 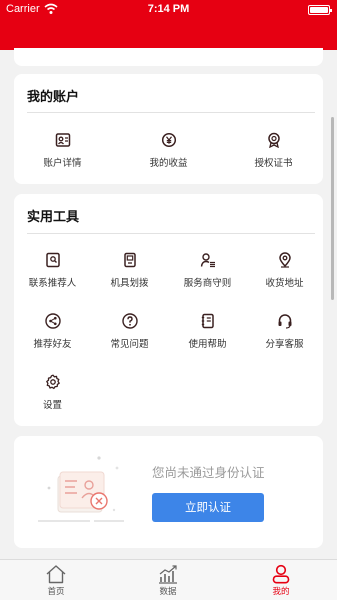 I want to click on notebook-icon, so click(x=207, y=321).